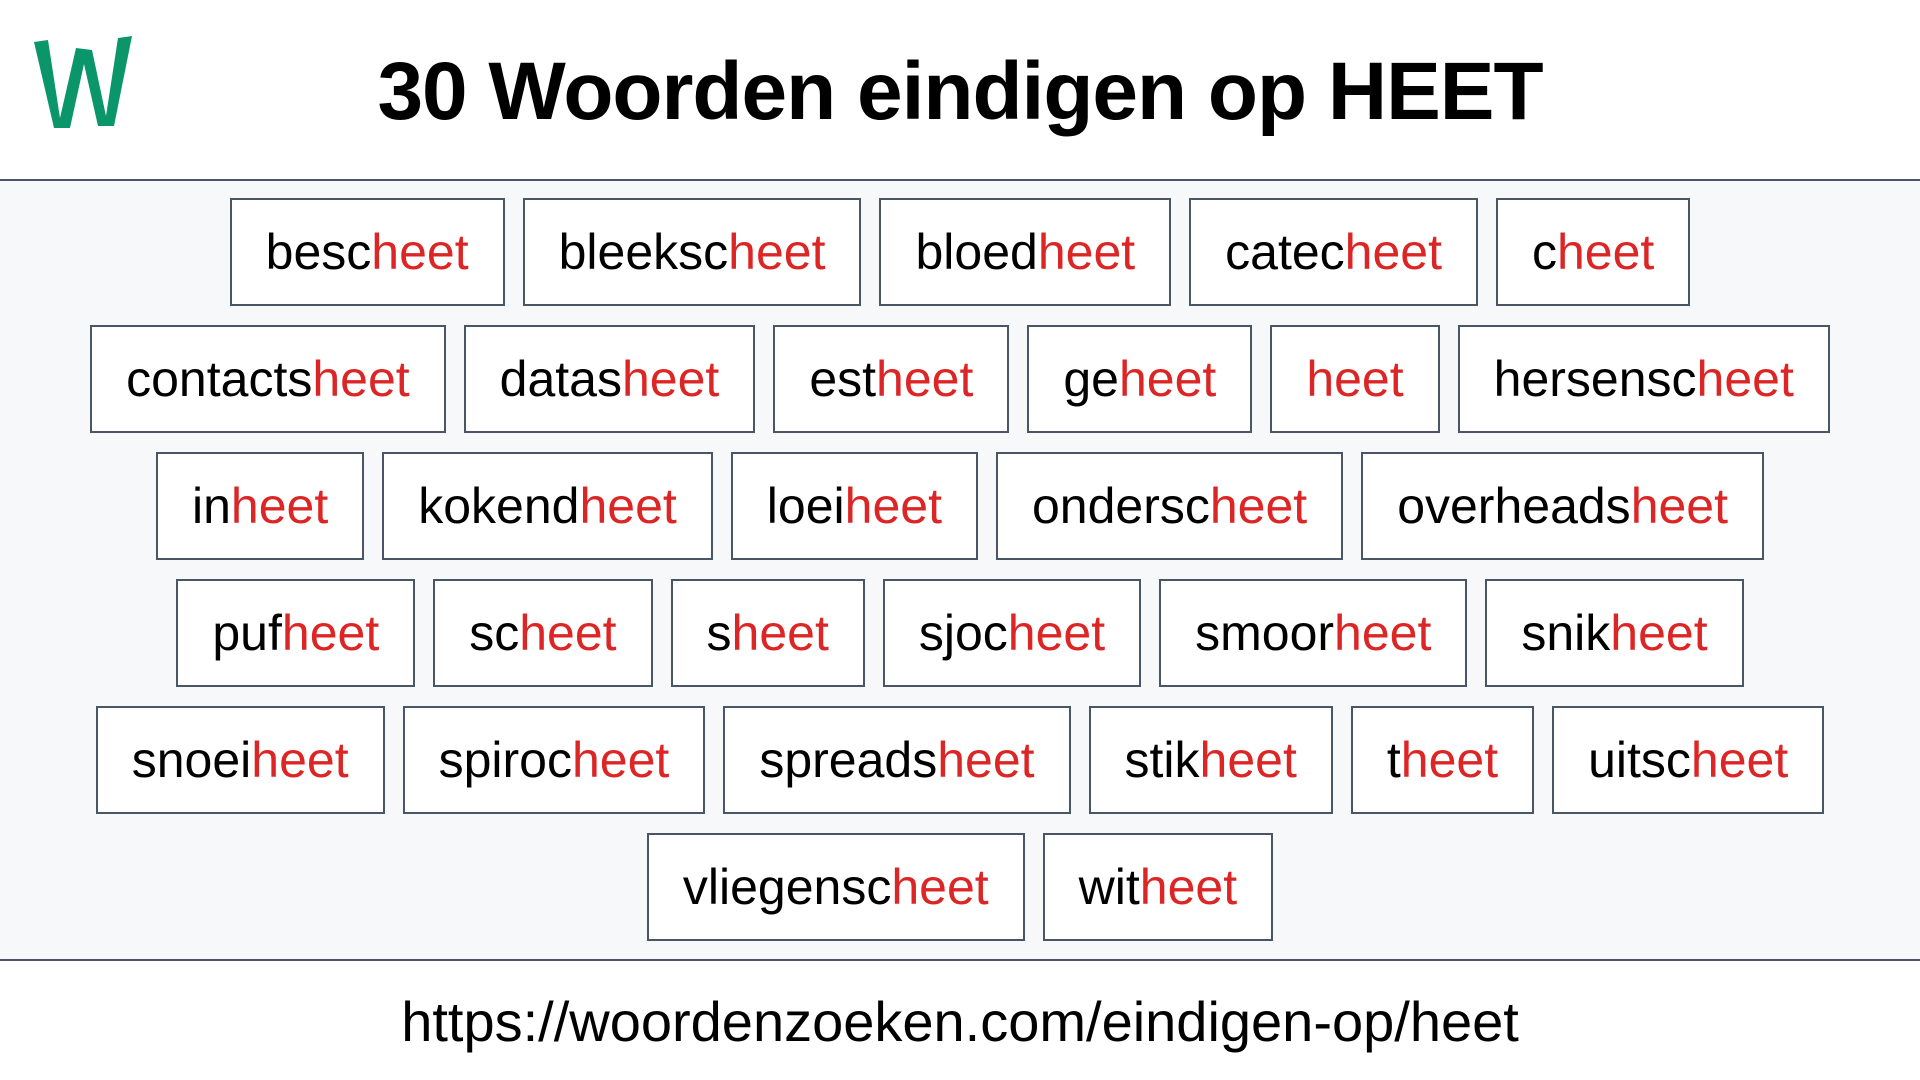  Describe the element at coordinates (1393, 760) in the screenshot. I see `word-prefix: t` at that location.